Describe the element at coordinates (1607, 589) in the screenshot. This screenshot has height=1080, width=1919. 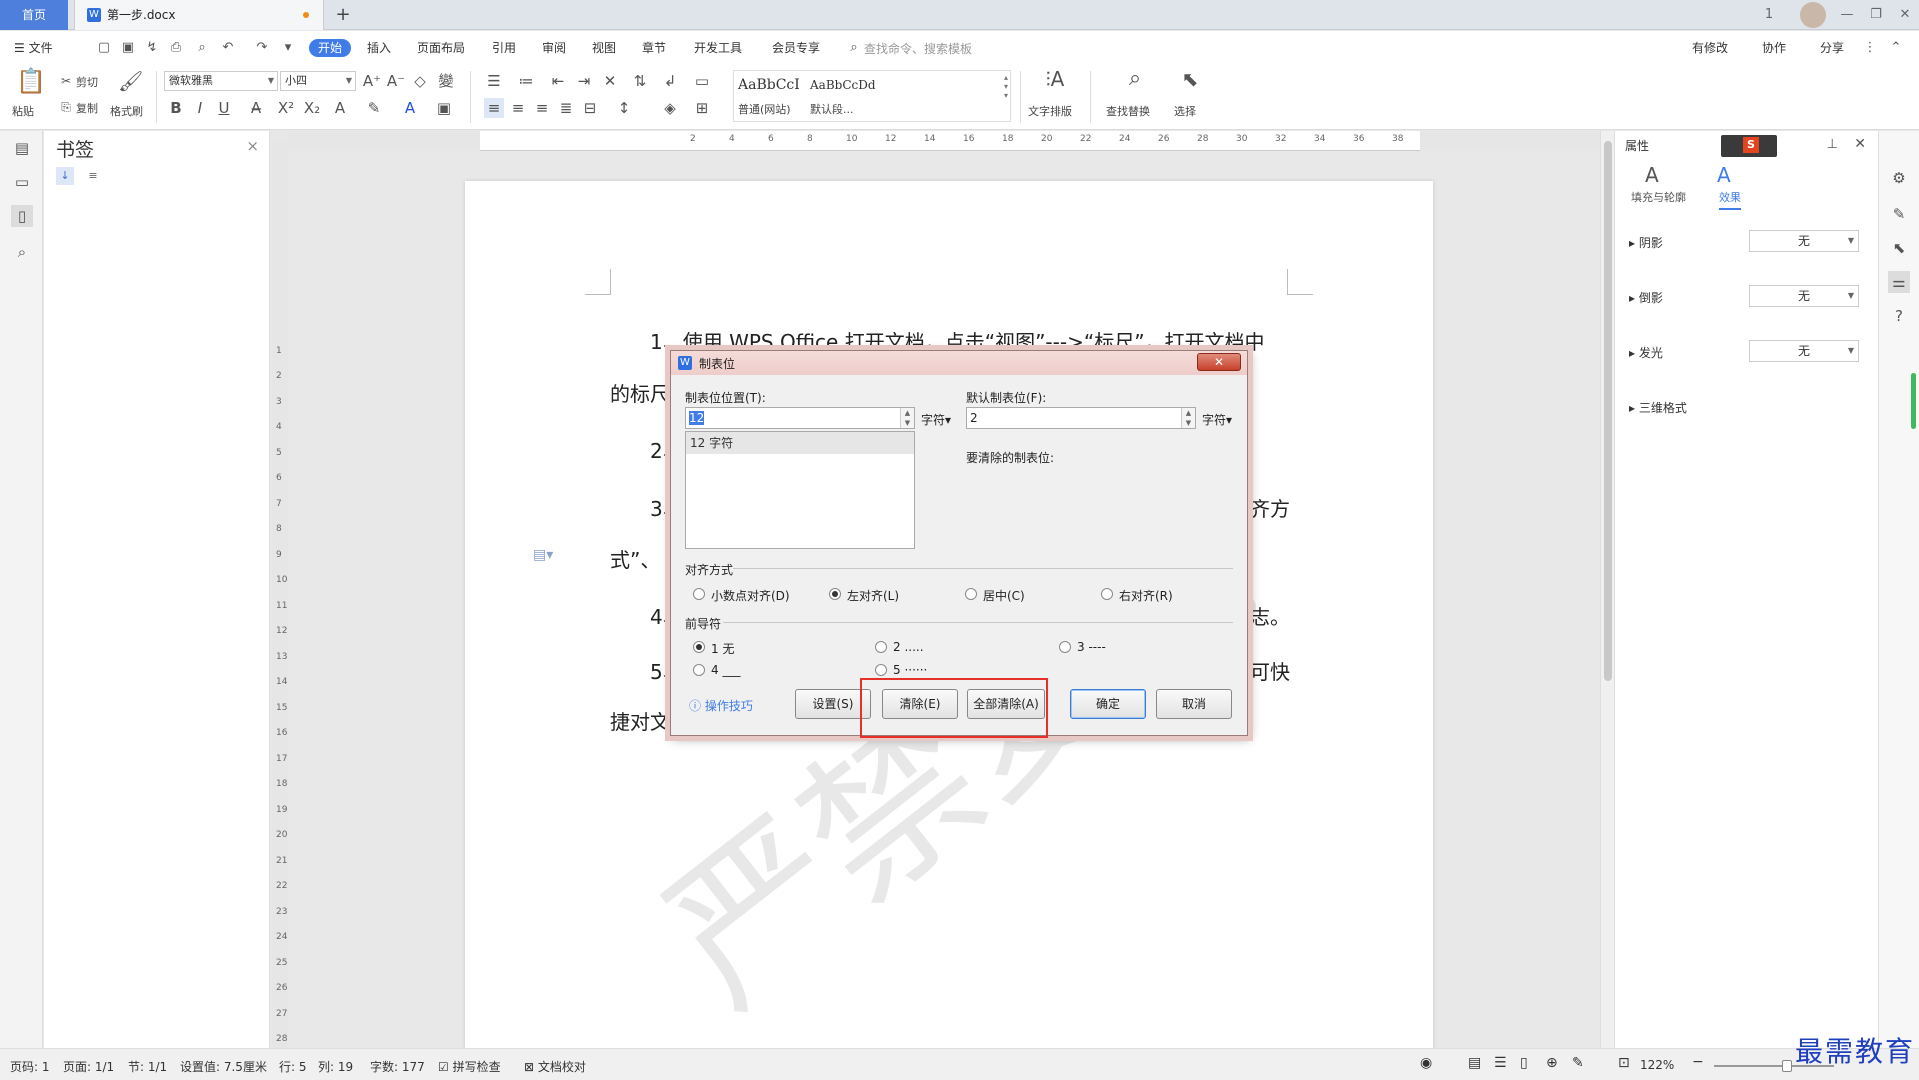
I see `vertical-scrollbar` at that location.